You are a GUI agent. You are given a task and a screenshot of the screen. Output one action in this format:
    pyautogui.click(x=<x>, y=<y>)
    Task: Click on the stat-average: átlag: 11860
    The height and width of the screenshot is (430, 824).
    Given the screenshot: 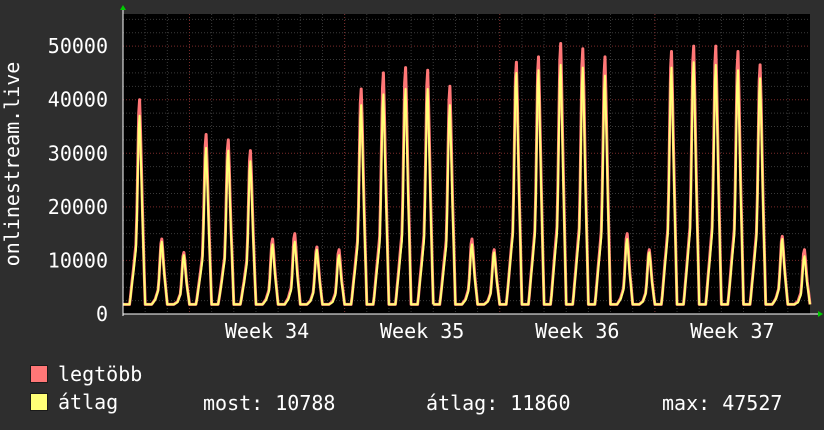 What is the action you would take?
    pyautogui.click(x=498, y=403)
    